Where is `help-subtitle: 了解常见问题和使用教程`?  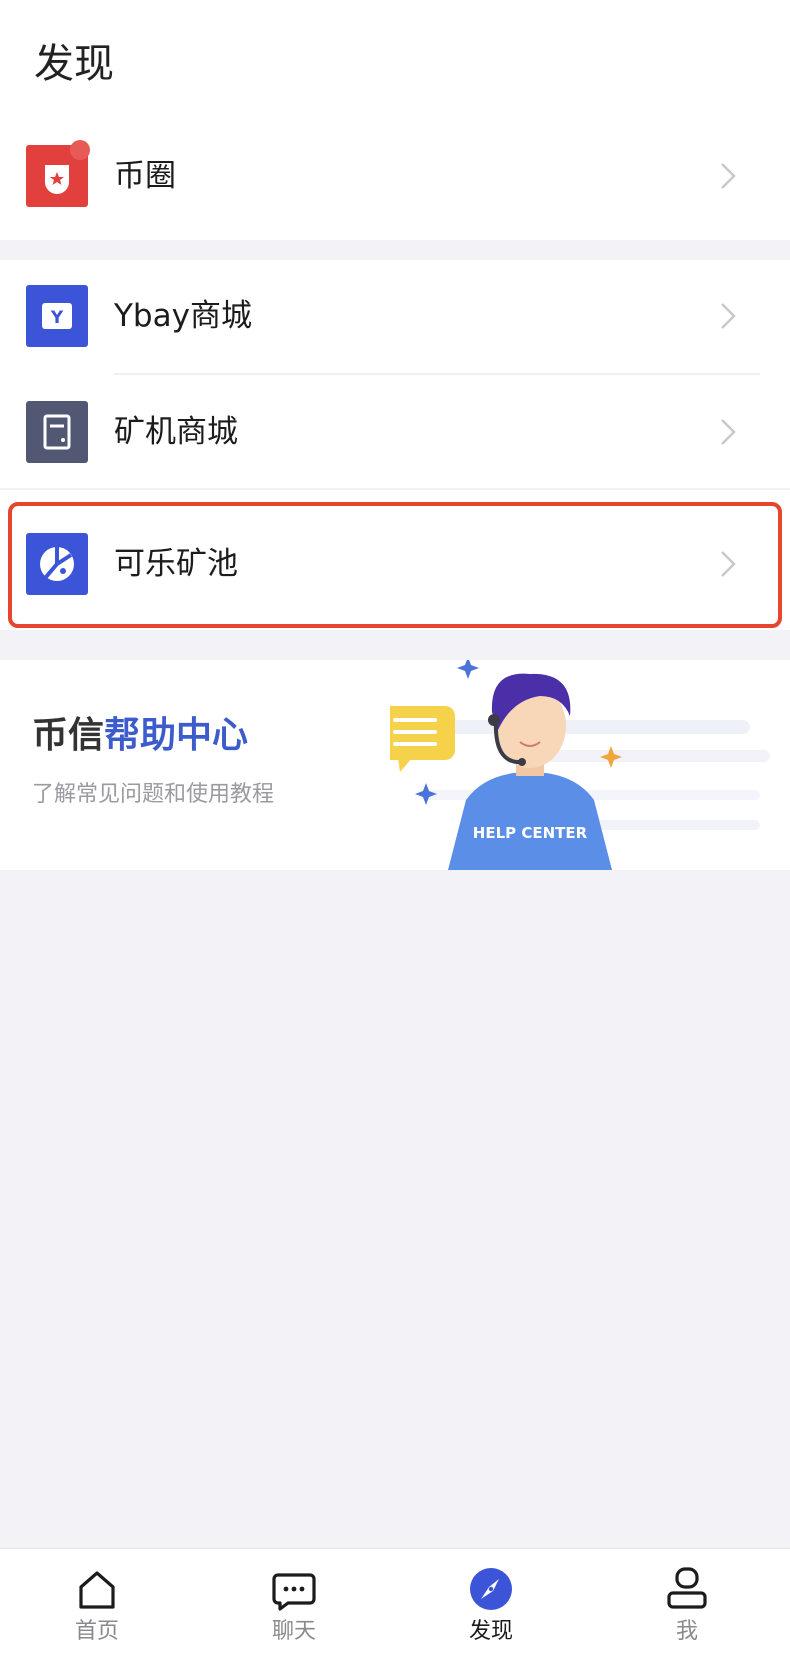
help-subtitle: 了解常见问题和使用教程 is located at coordinates (153, 794).